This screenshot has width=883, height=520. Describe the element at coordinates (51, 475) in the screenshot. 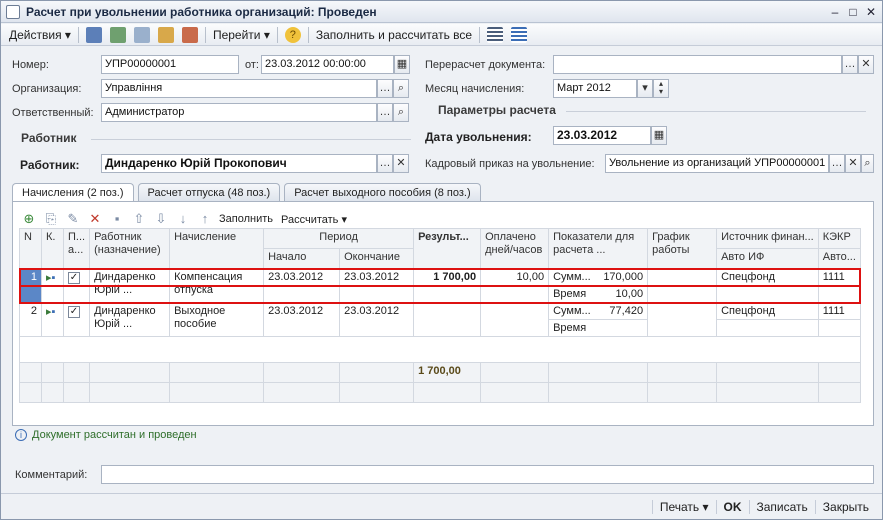

I see `comment-label: Комментарий:` at that location.